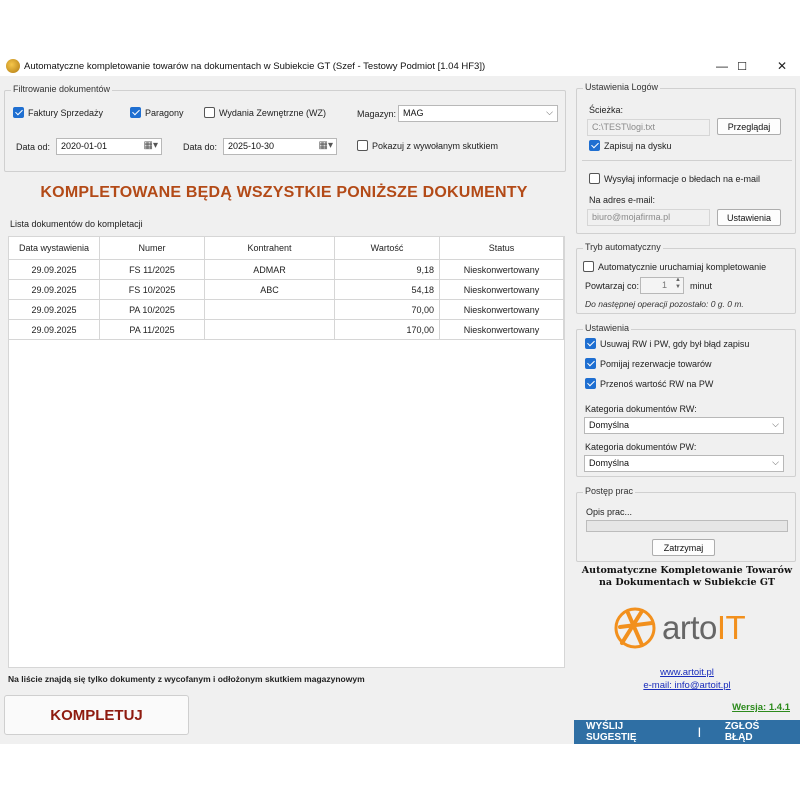 The height and width of the screenshot is (800, 800). Describe the element at coordinates (761, 707) in the screenshot. I see `version-link: Wersja: 1.4.1` at that location.